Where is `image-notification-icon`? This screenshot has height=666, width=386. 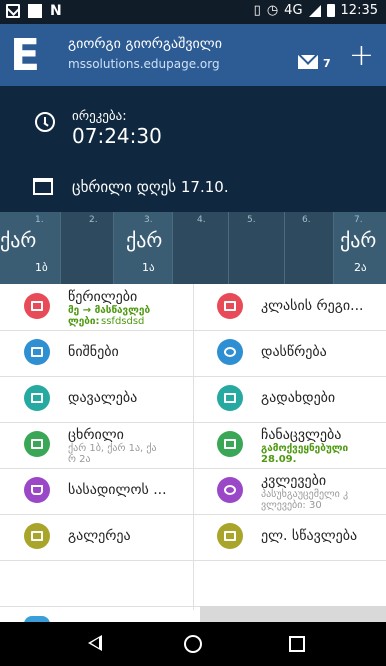 image-notification-icon is located at coordinates (35, 11).